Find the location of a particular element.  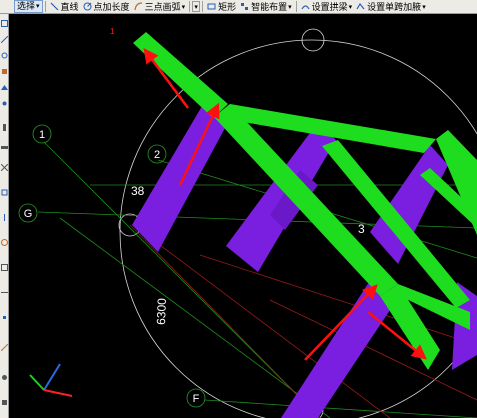

rect-button: 矩形 is located at coordinates (221, 6).